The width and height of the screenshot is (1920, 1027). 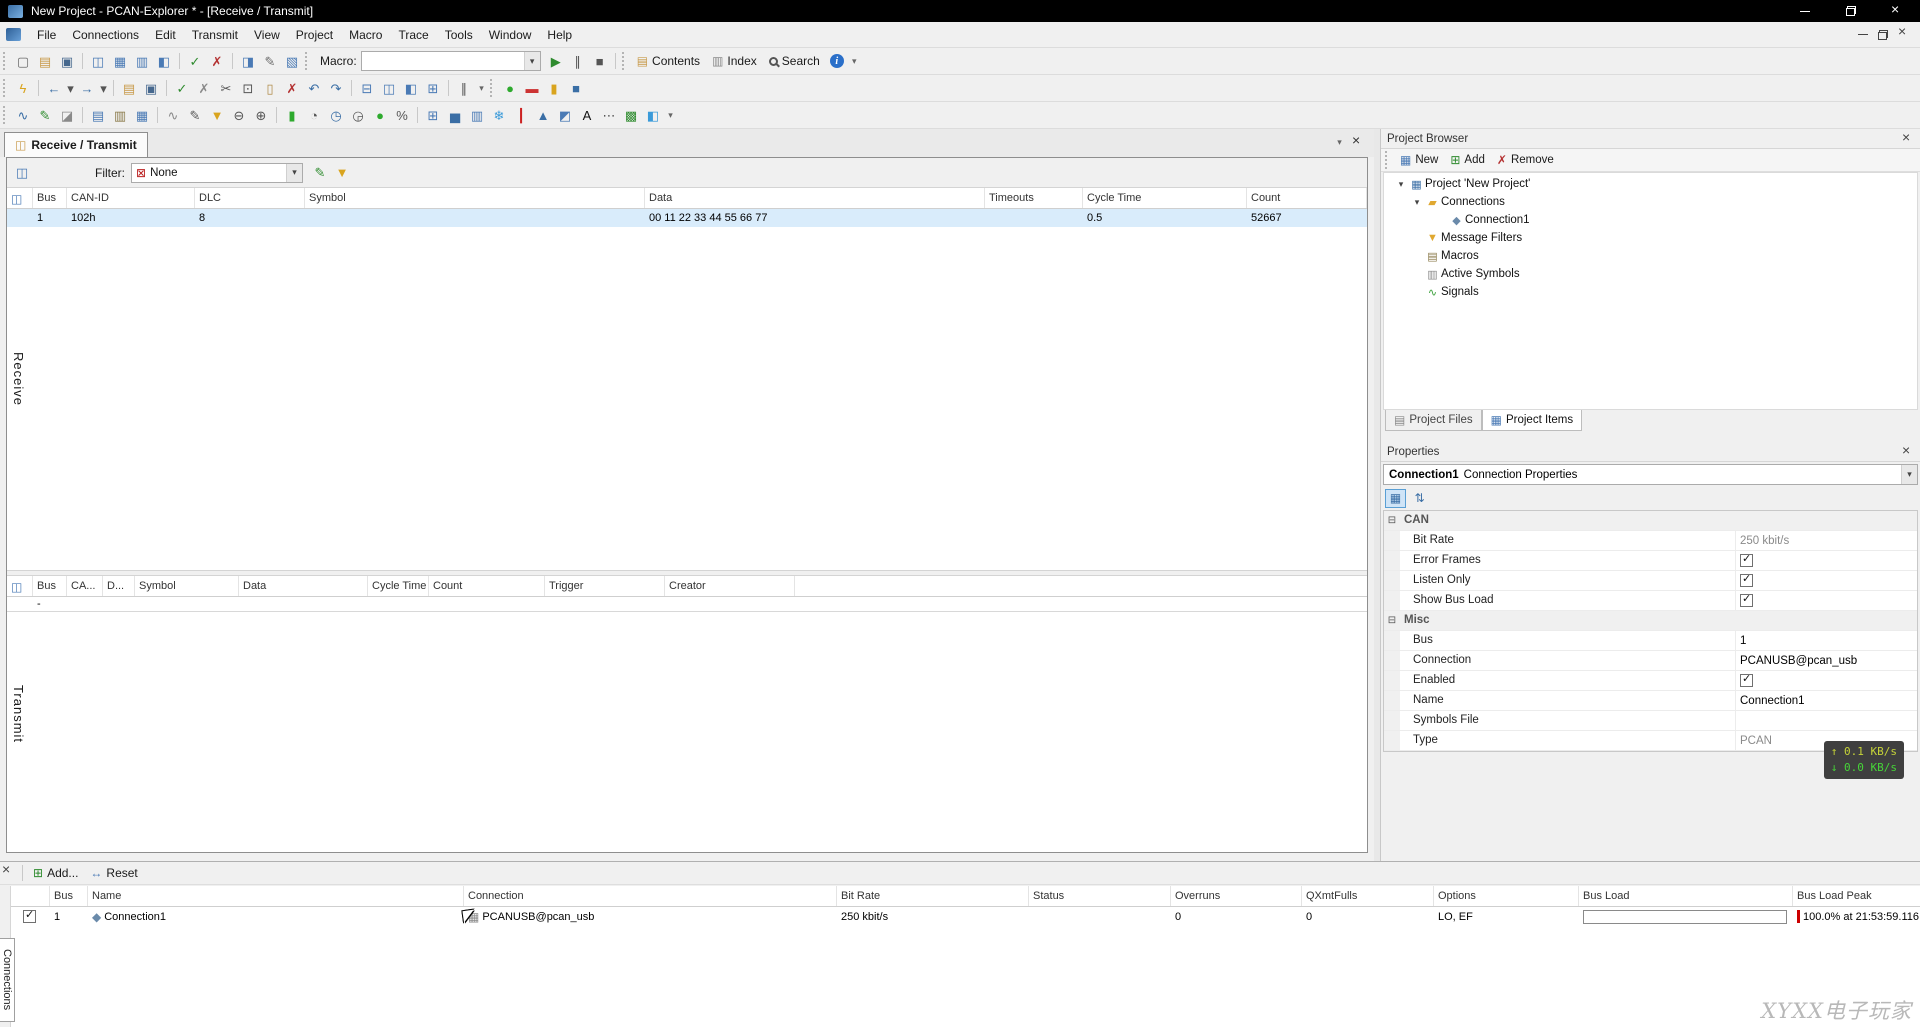 I want to click on percent-icon: %, so click(x=402, y=115).